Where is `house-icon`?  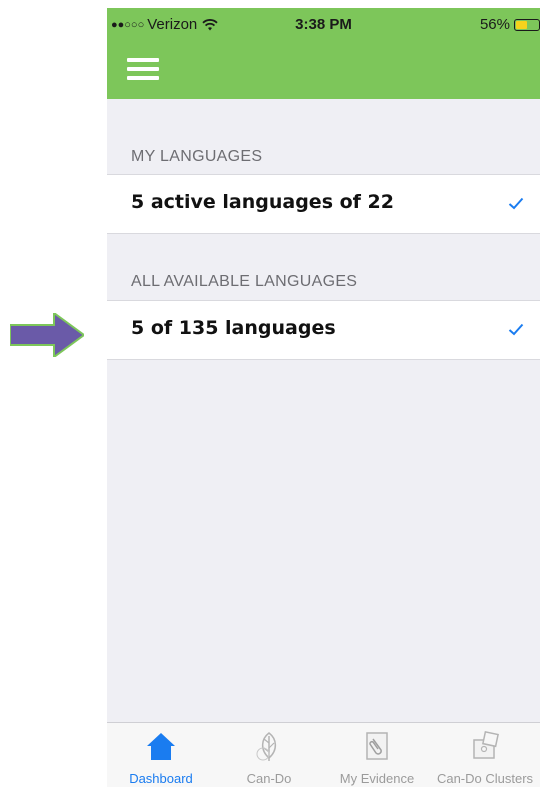 house-icon is located at coordinates (161, 746).